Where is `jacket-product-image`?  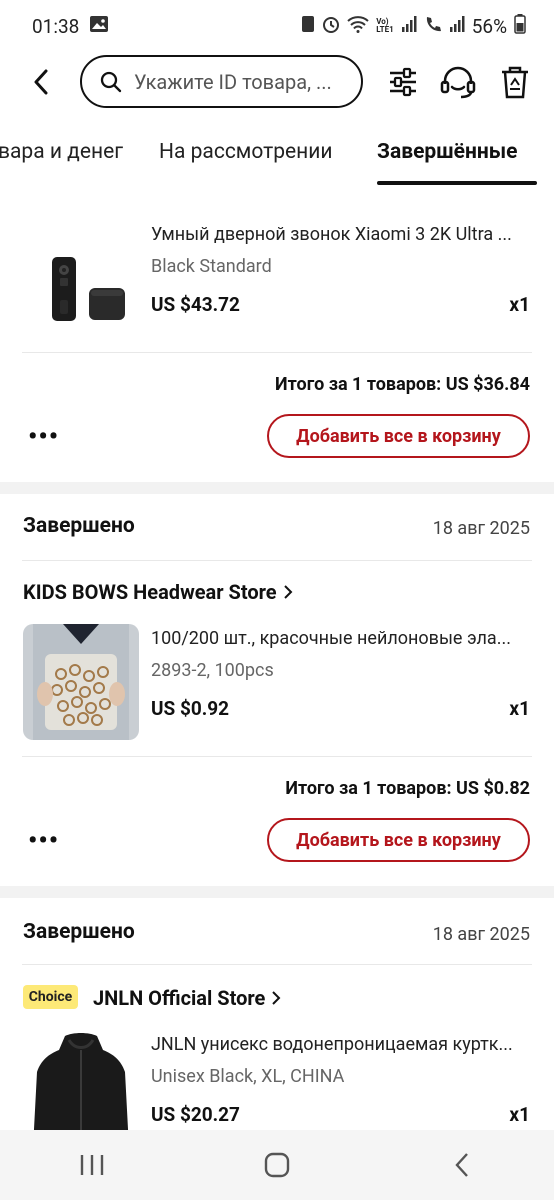 jacket-product-image is located at coordinates (81, 1081).